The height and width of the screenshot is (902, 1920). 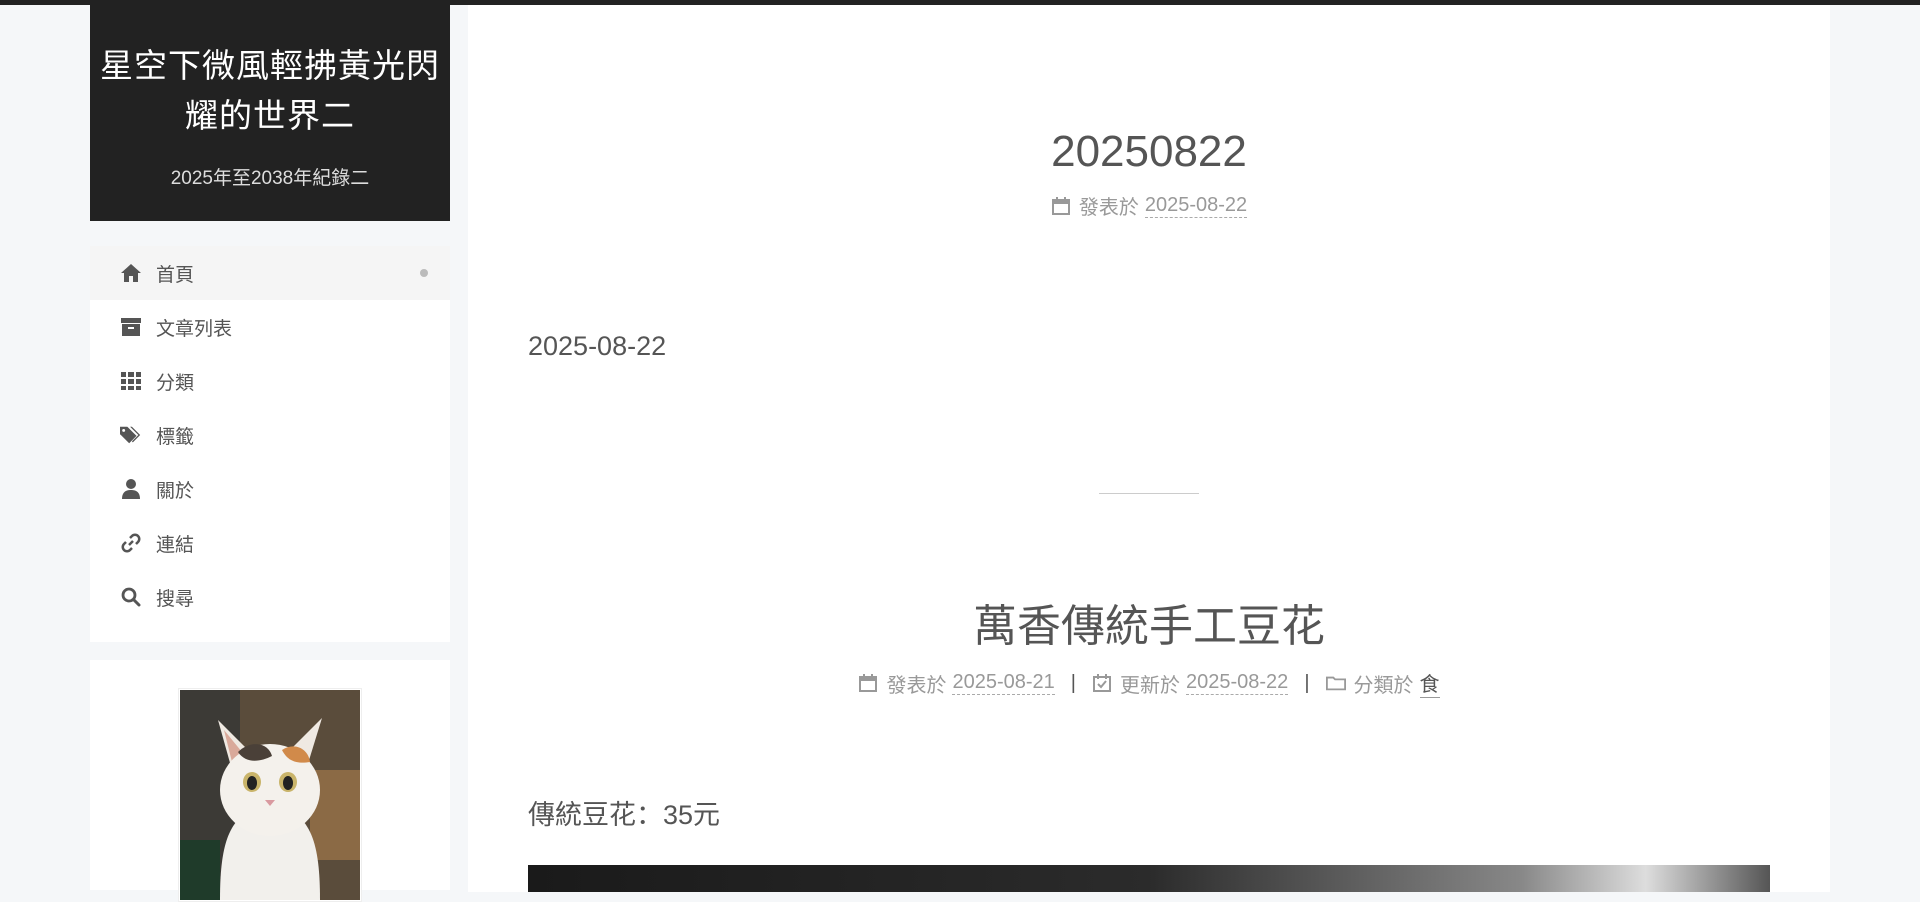 I want to click on menu-item-categories: 分類, so click(x=270, y=381).